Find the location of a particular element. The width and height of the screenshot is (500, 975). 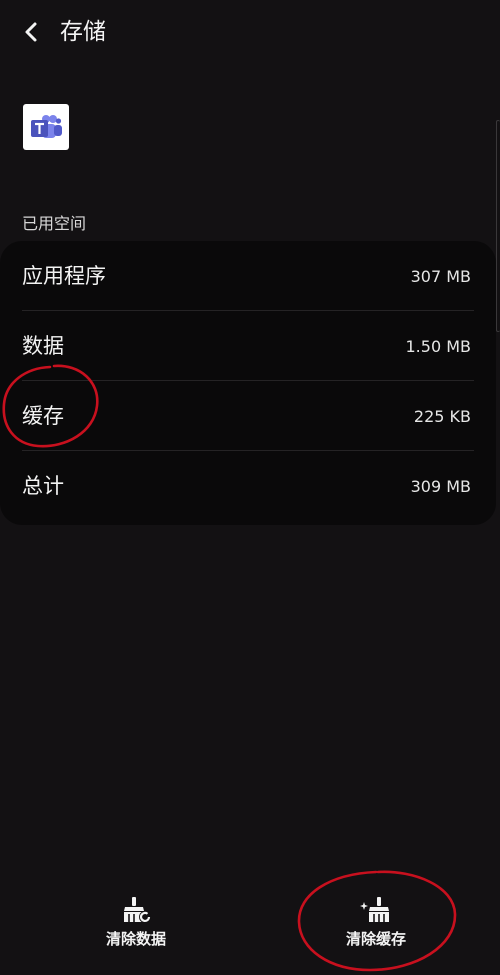

back-button is located at coordinates (32, 32).